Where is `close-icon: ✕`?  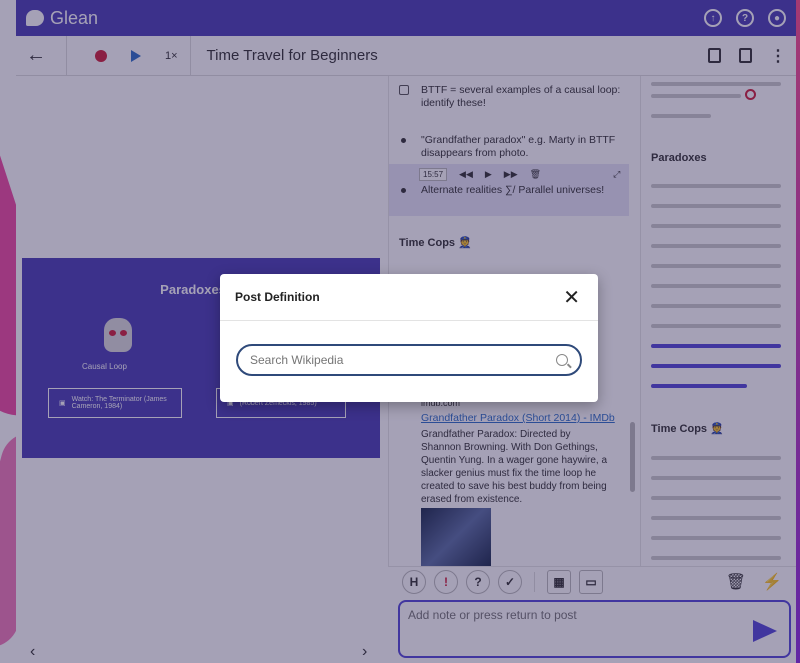 close-icon: ✕ is located at coordinates (571, 297).